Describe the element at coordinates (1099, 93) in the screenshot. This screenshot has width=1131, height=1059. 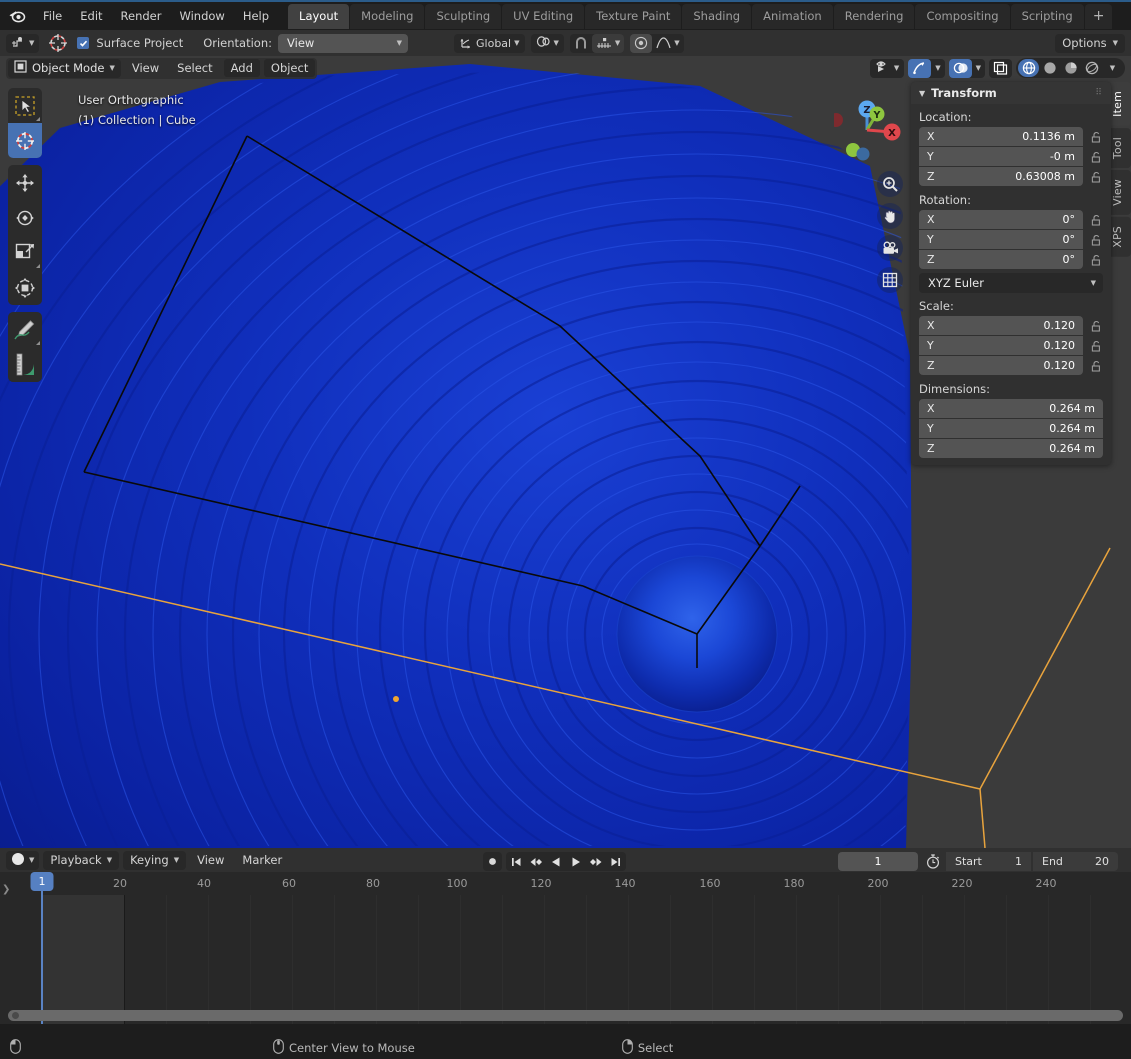
I see `grip-dots-icon: ⠿` at that location.